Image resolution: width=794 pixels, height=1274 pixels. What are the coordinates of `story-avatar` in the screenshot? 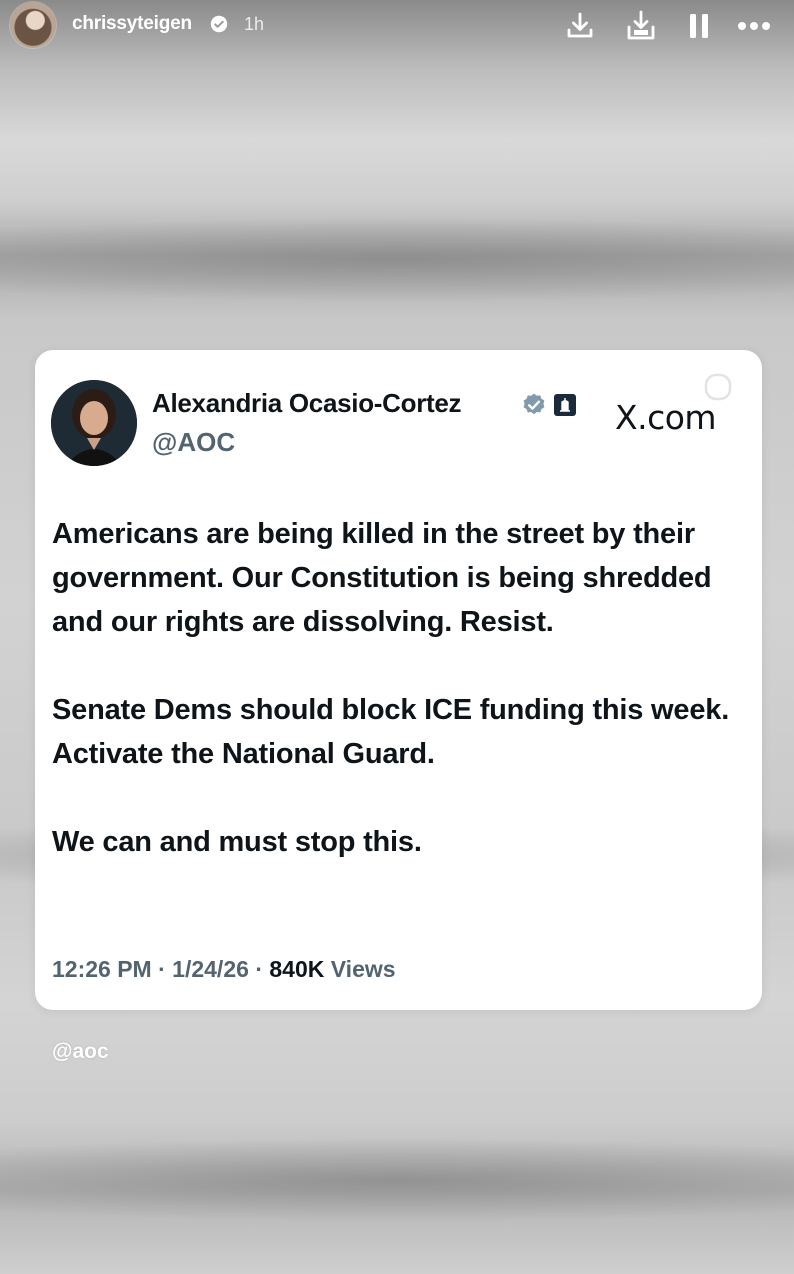 It's located at (33, 25).